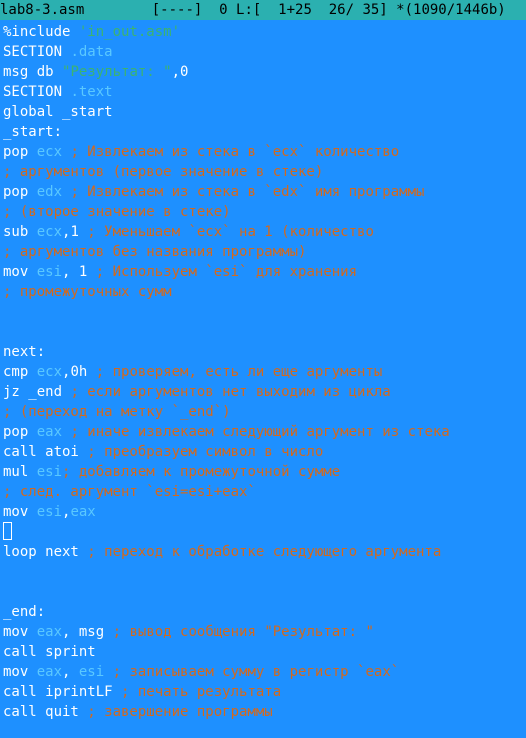 This screenshot has height=738, width=526. What do you see at coordinates (264, 512) in the screenshot?
I see `code-line: mov esi,eax` at bounding box center [264, 512].